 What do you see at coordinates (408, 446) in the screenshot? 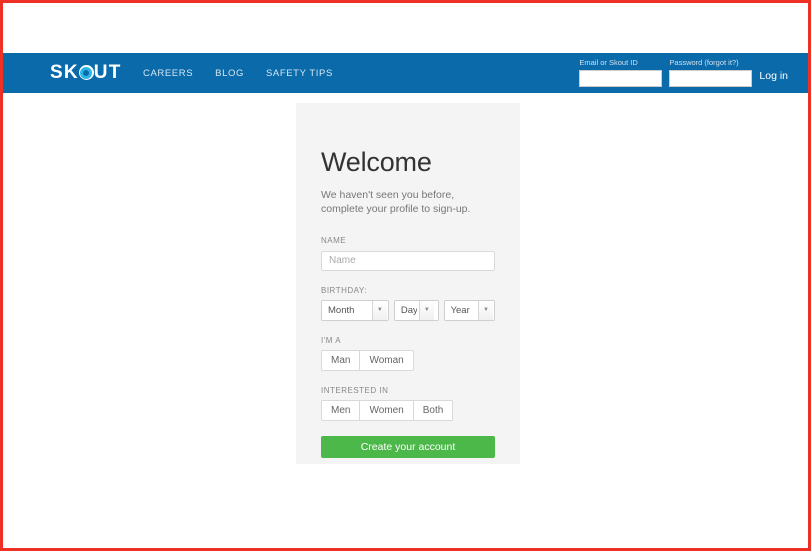
I see `create-account-button: Create your account` at bounding box center [408, 446].